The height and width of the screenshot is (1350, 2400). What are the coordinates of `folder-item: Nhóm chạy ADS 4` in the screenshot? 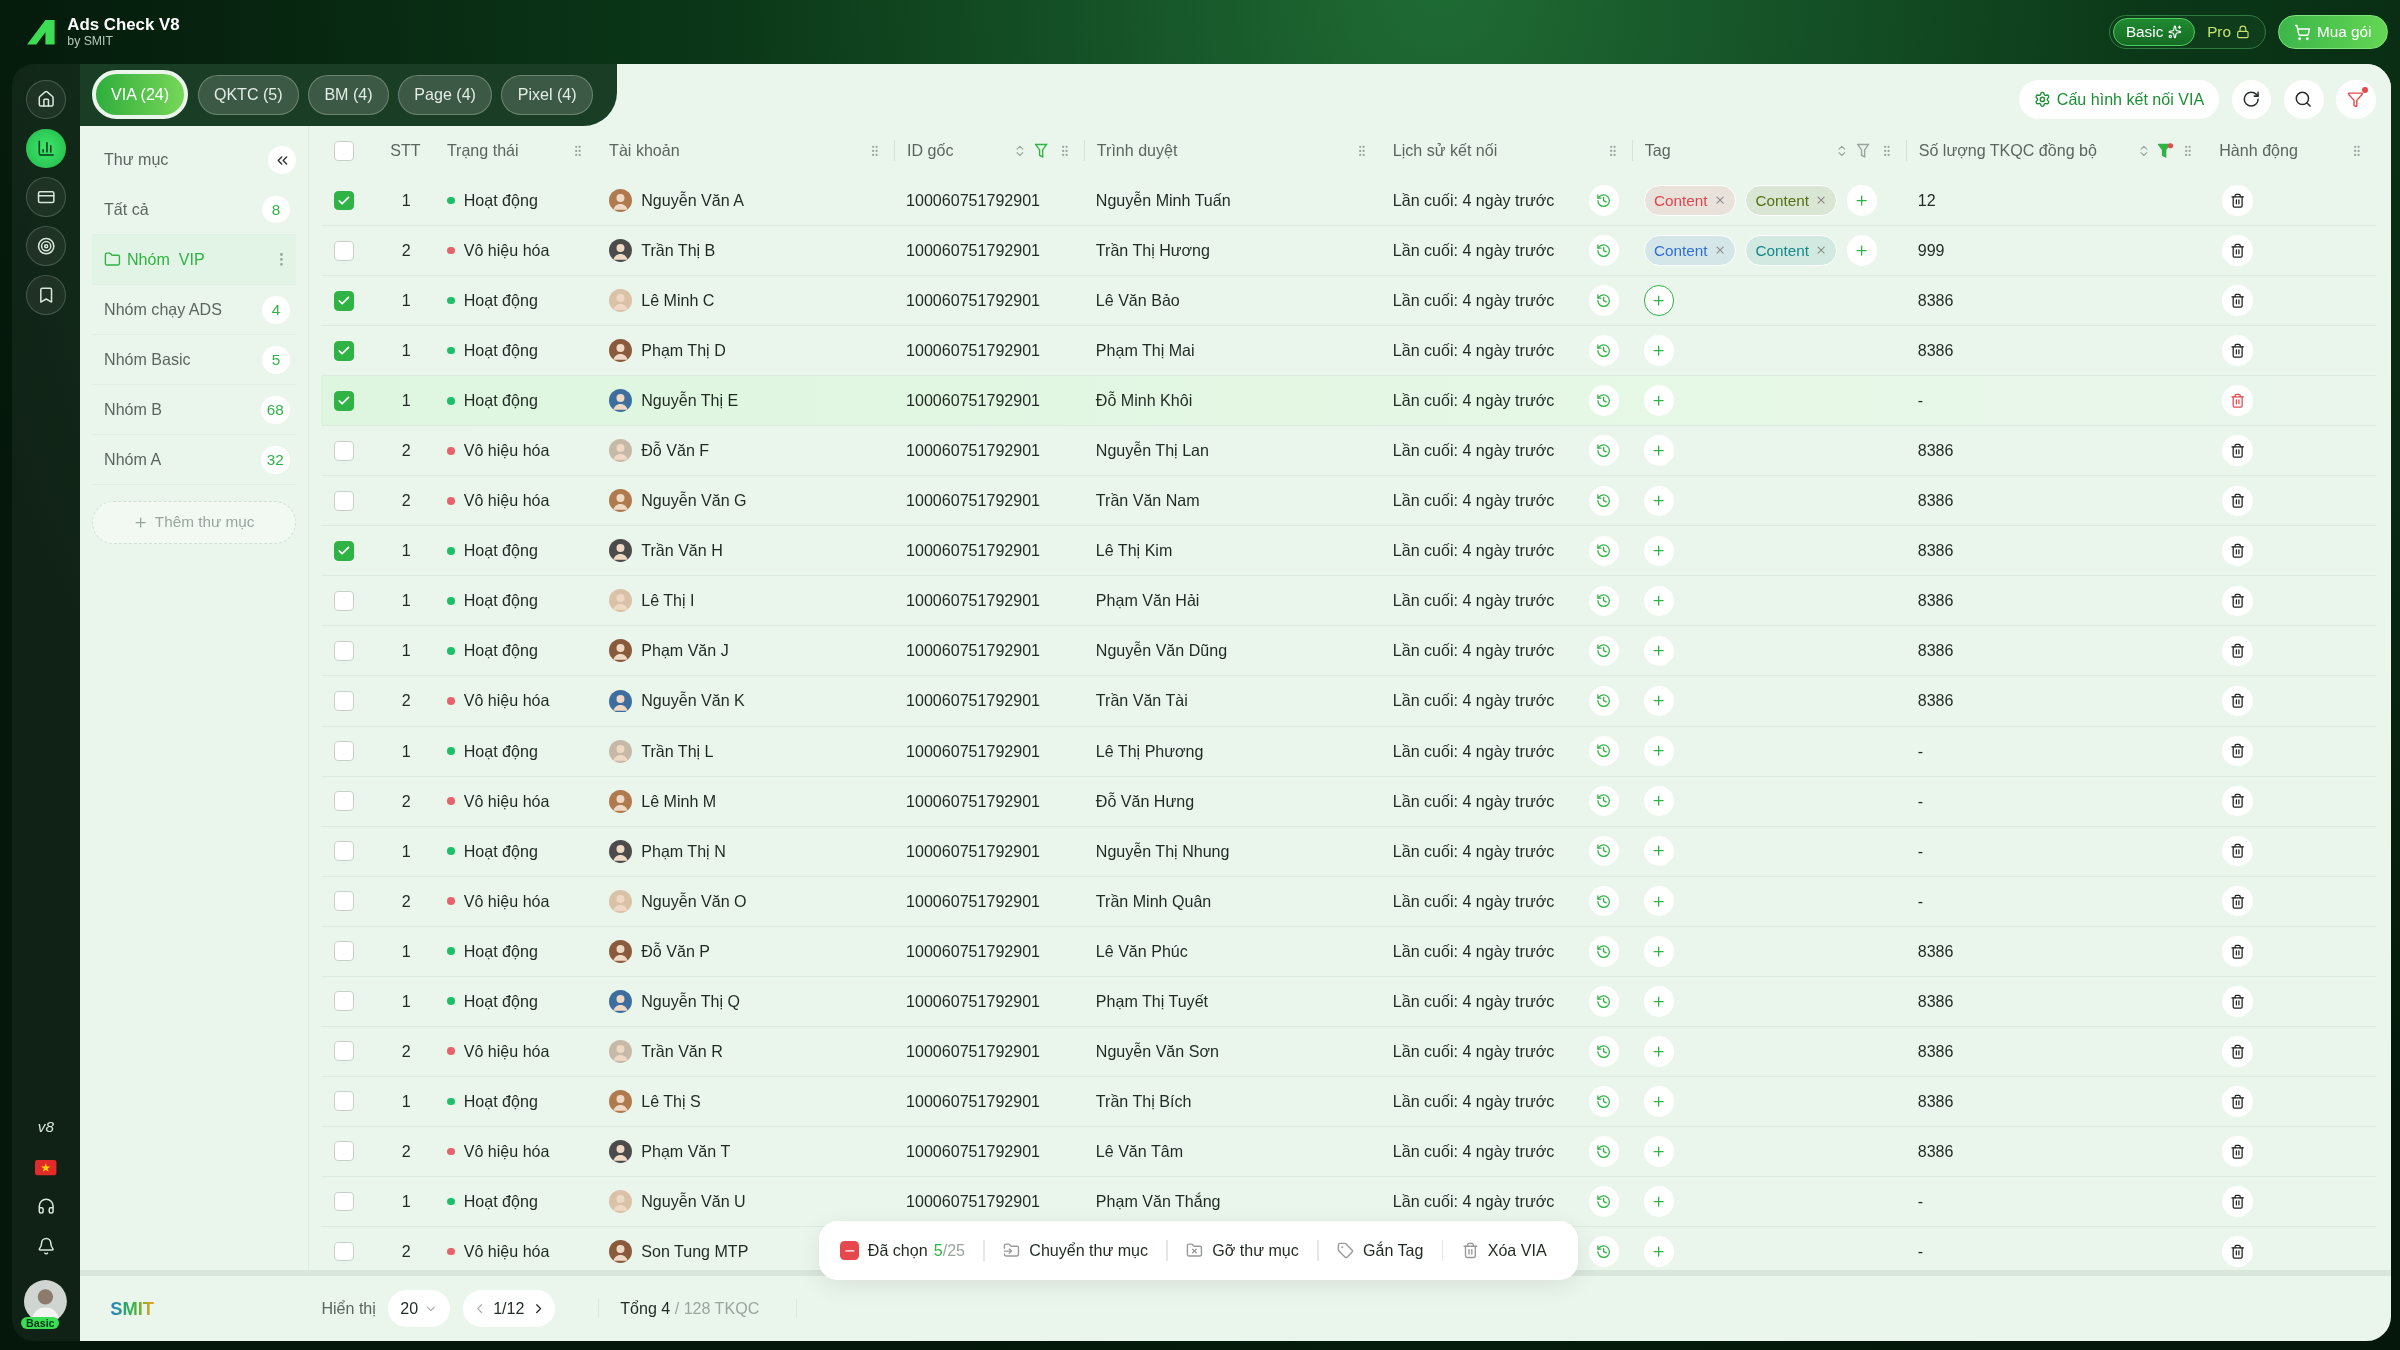 It's located at (193, 310).